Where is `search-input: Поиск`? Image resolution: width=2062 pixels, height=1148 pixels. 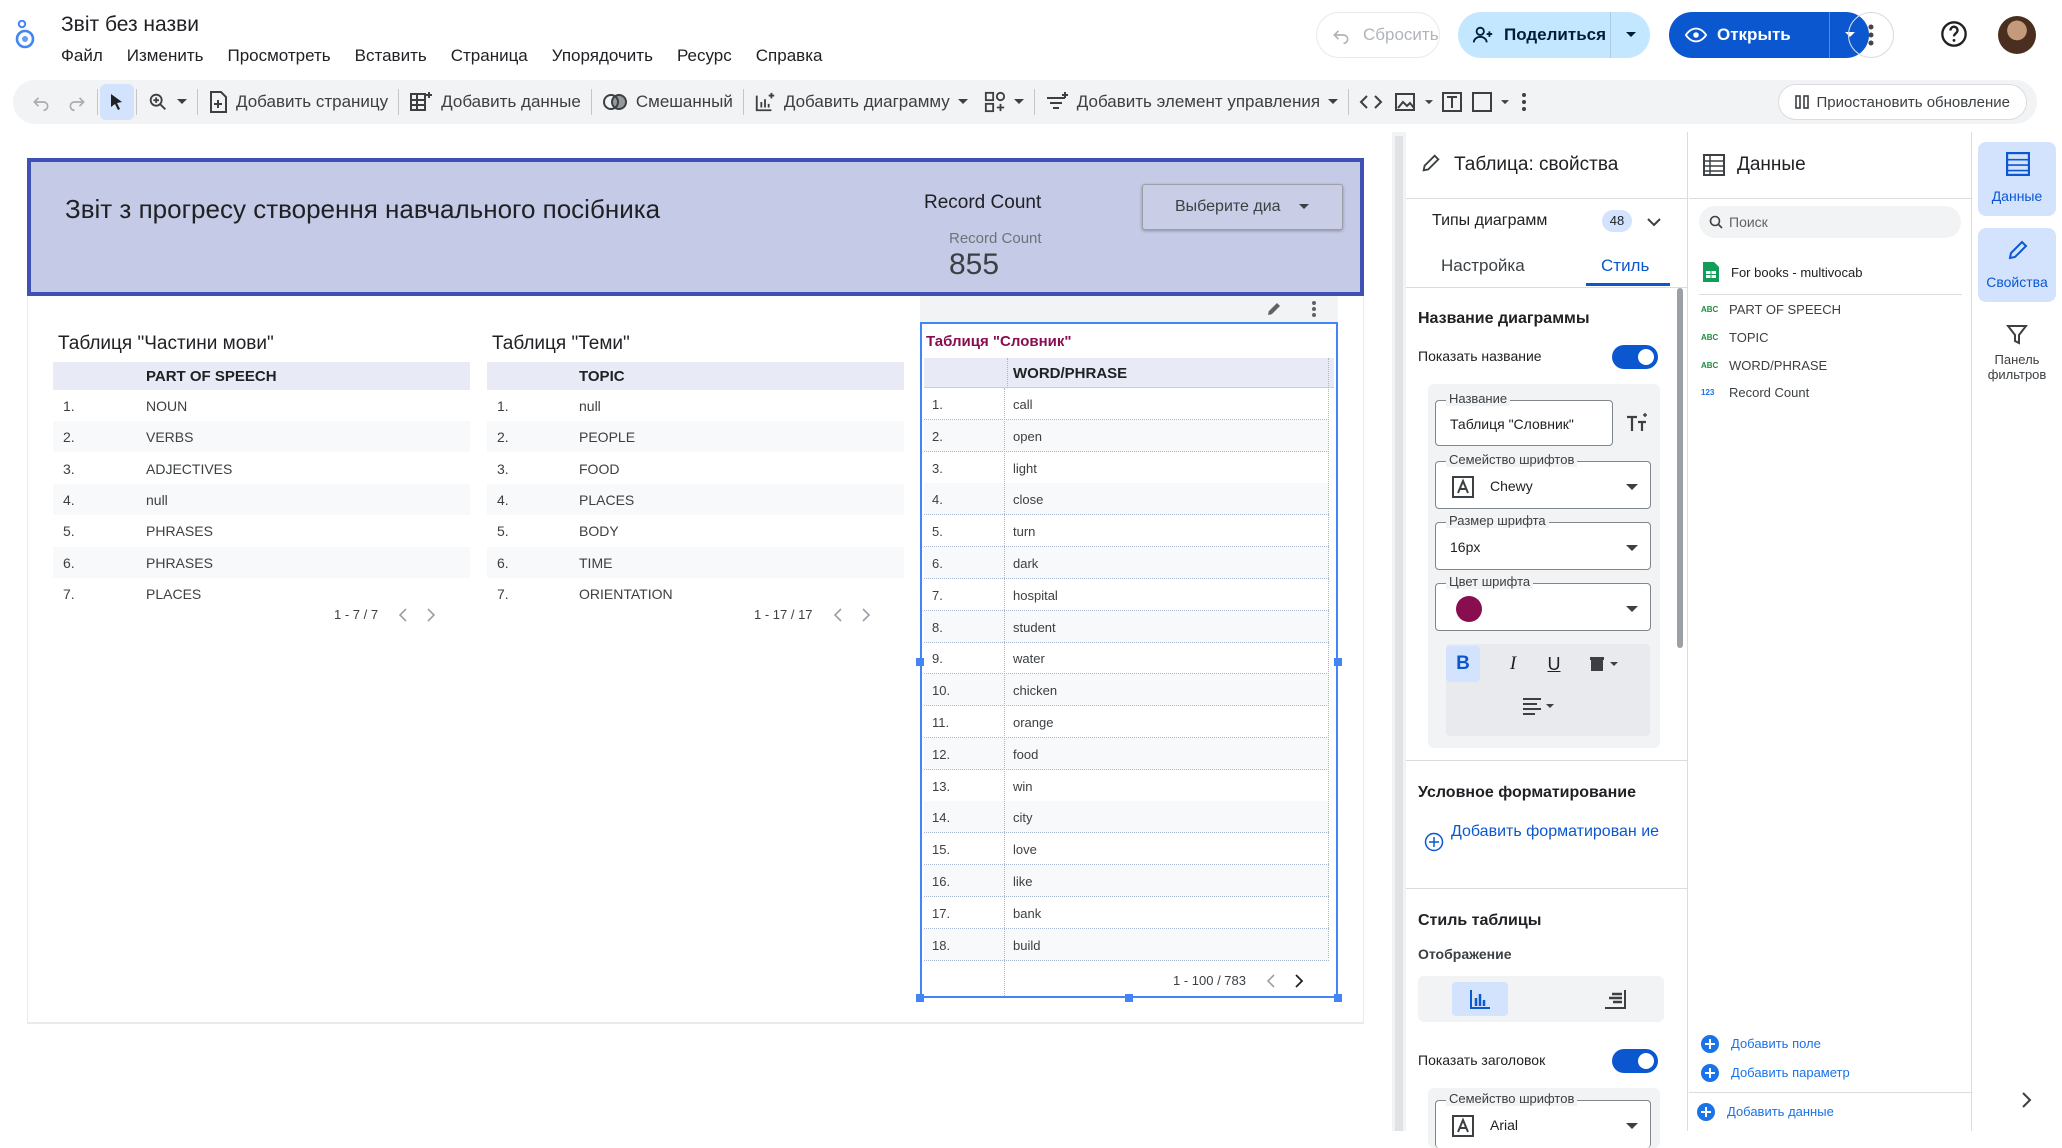 search-input: Поиск is located at coordinates (1830, 222).